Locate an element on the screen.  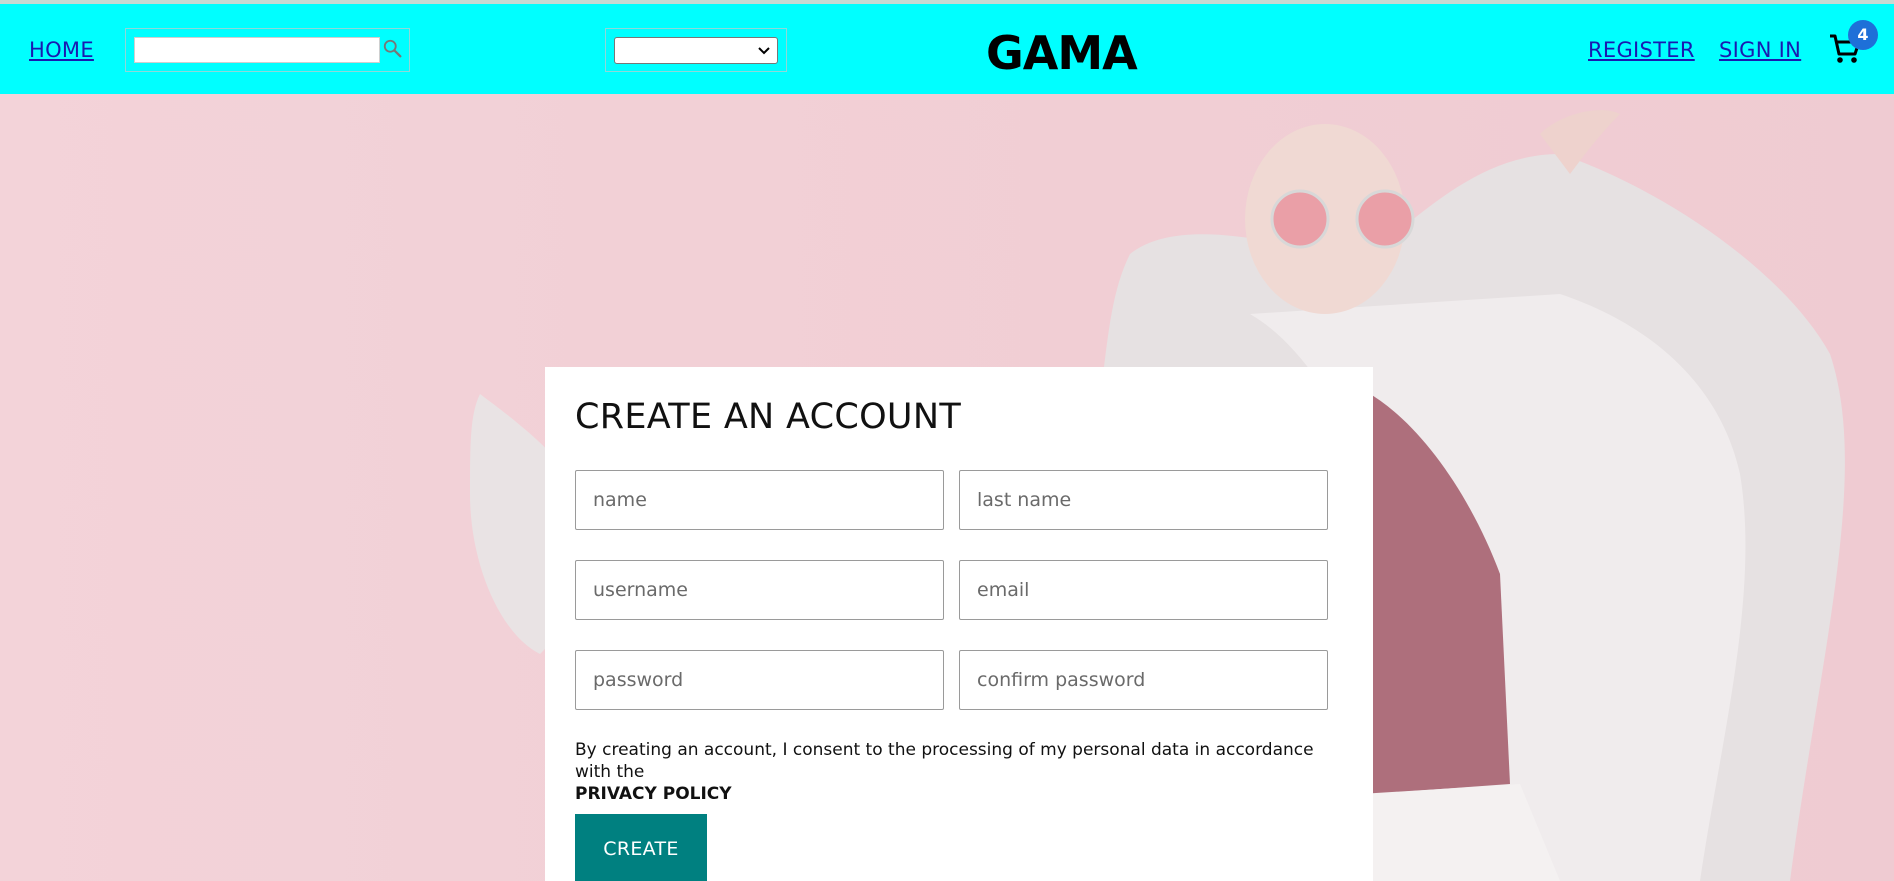
email-field is located at coordinates (1143, 590).